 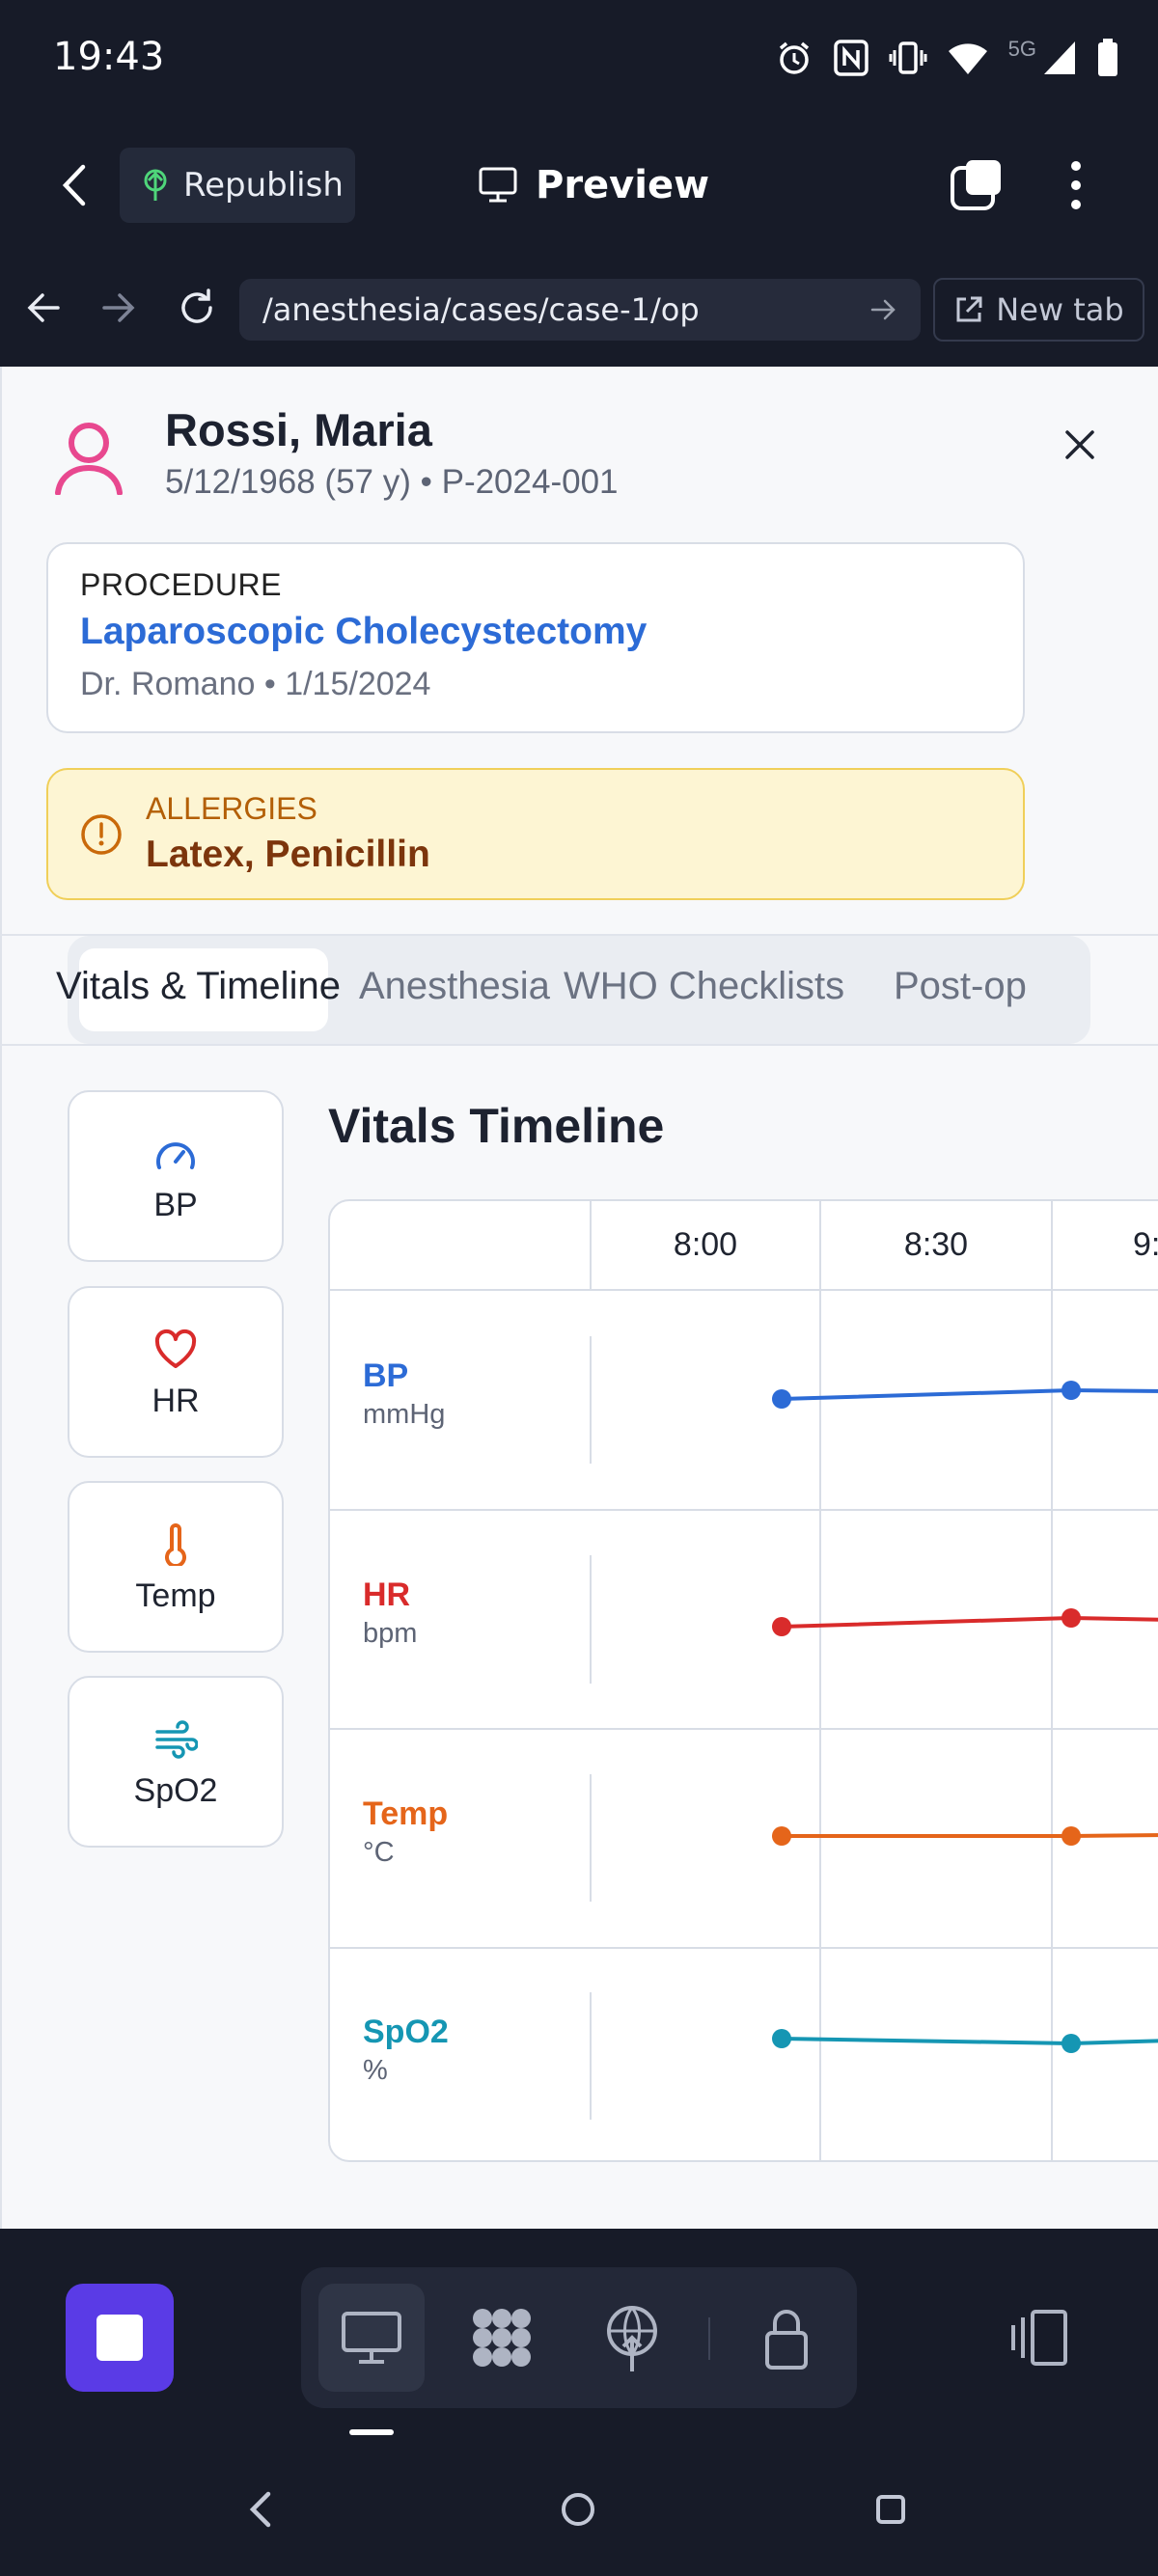 I want to click on publish-globe-icon, so click(x=632, y=2339).